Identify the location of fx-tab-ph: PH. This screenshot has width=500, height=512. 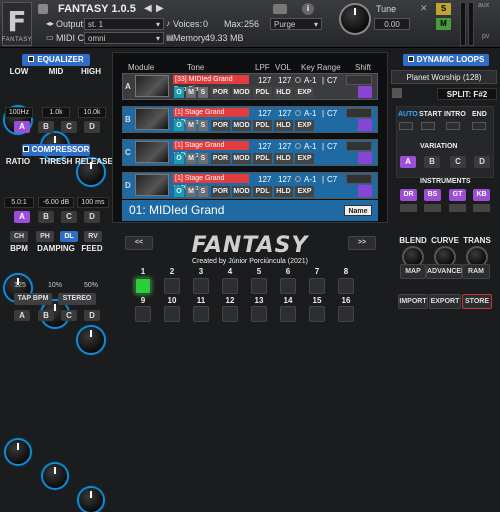
(45, 236).